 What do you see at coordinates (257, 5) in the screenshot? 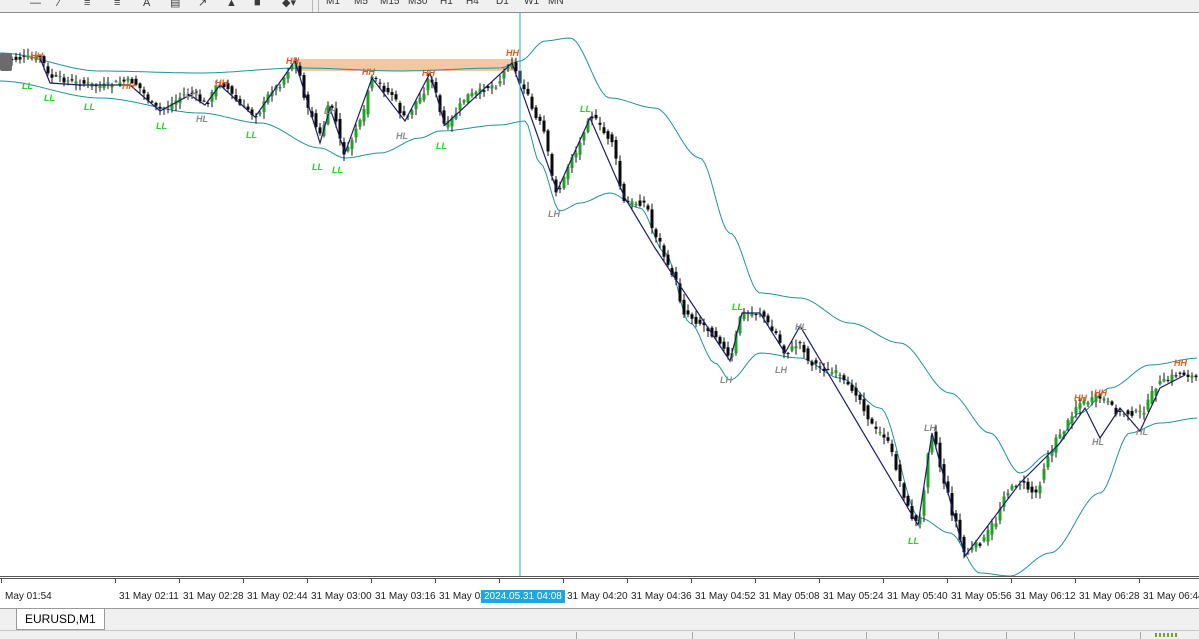
I see `rectangle-icon: ■` at bounding box center [257, 5].